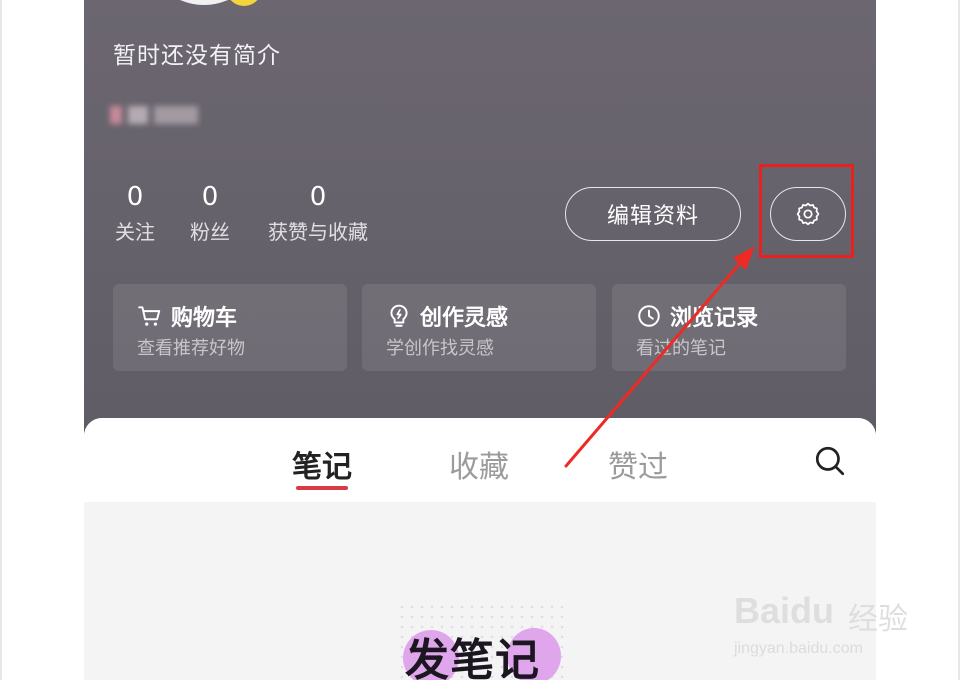 The width and height of the screenshot is (960, 680). I want to click on watermark-text: 经验, so click(878, 619).